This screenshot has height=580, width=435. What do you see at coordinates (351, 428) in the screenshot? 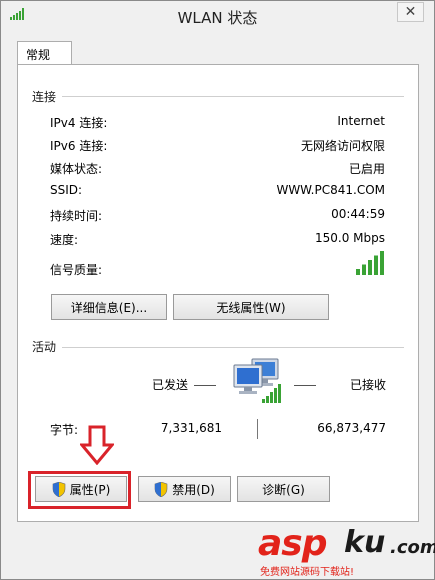
I see `bytes-received-value: 66,873,477` at bounding box center [351, 428].